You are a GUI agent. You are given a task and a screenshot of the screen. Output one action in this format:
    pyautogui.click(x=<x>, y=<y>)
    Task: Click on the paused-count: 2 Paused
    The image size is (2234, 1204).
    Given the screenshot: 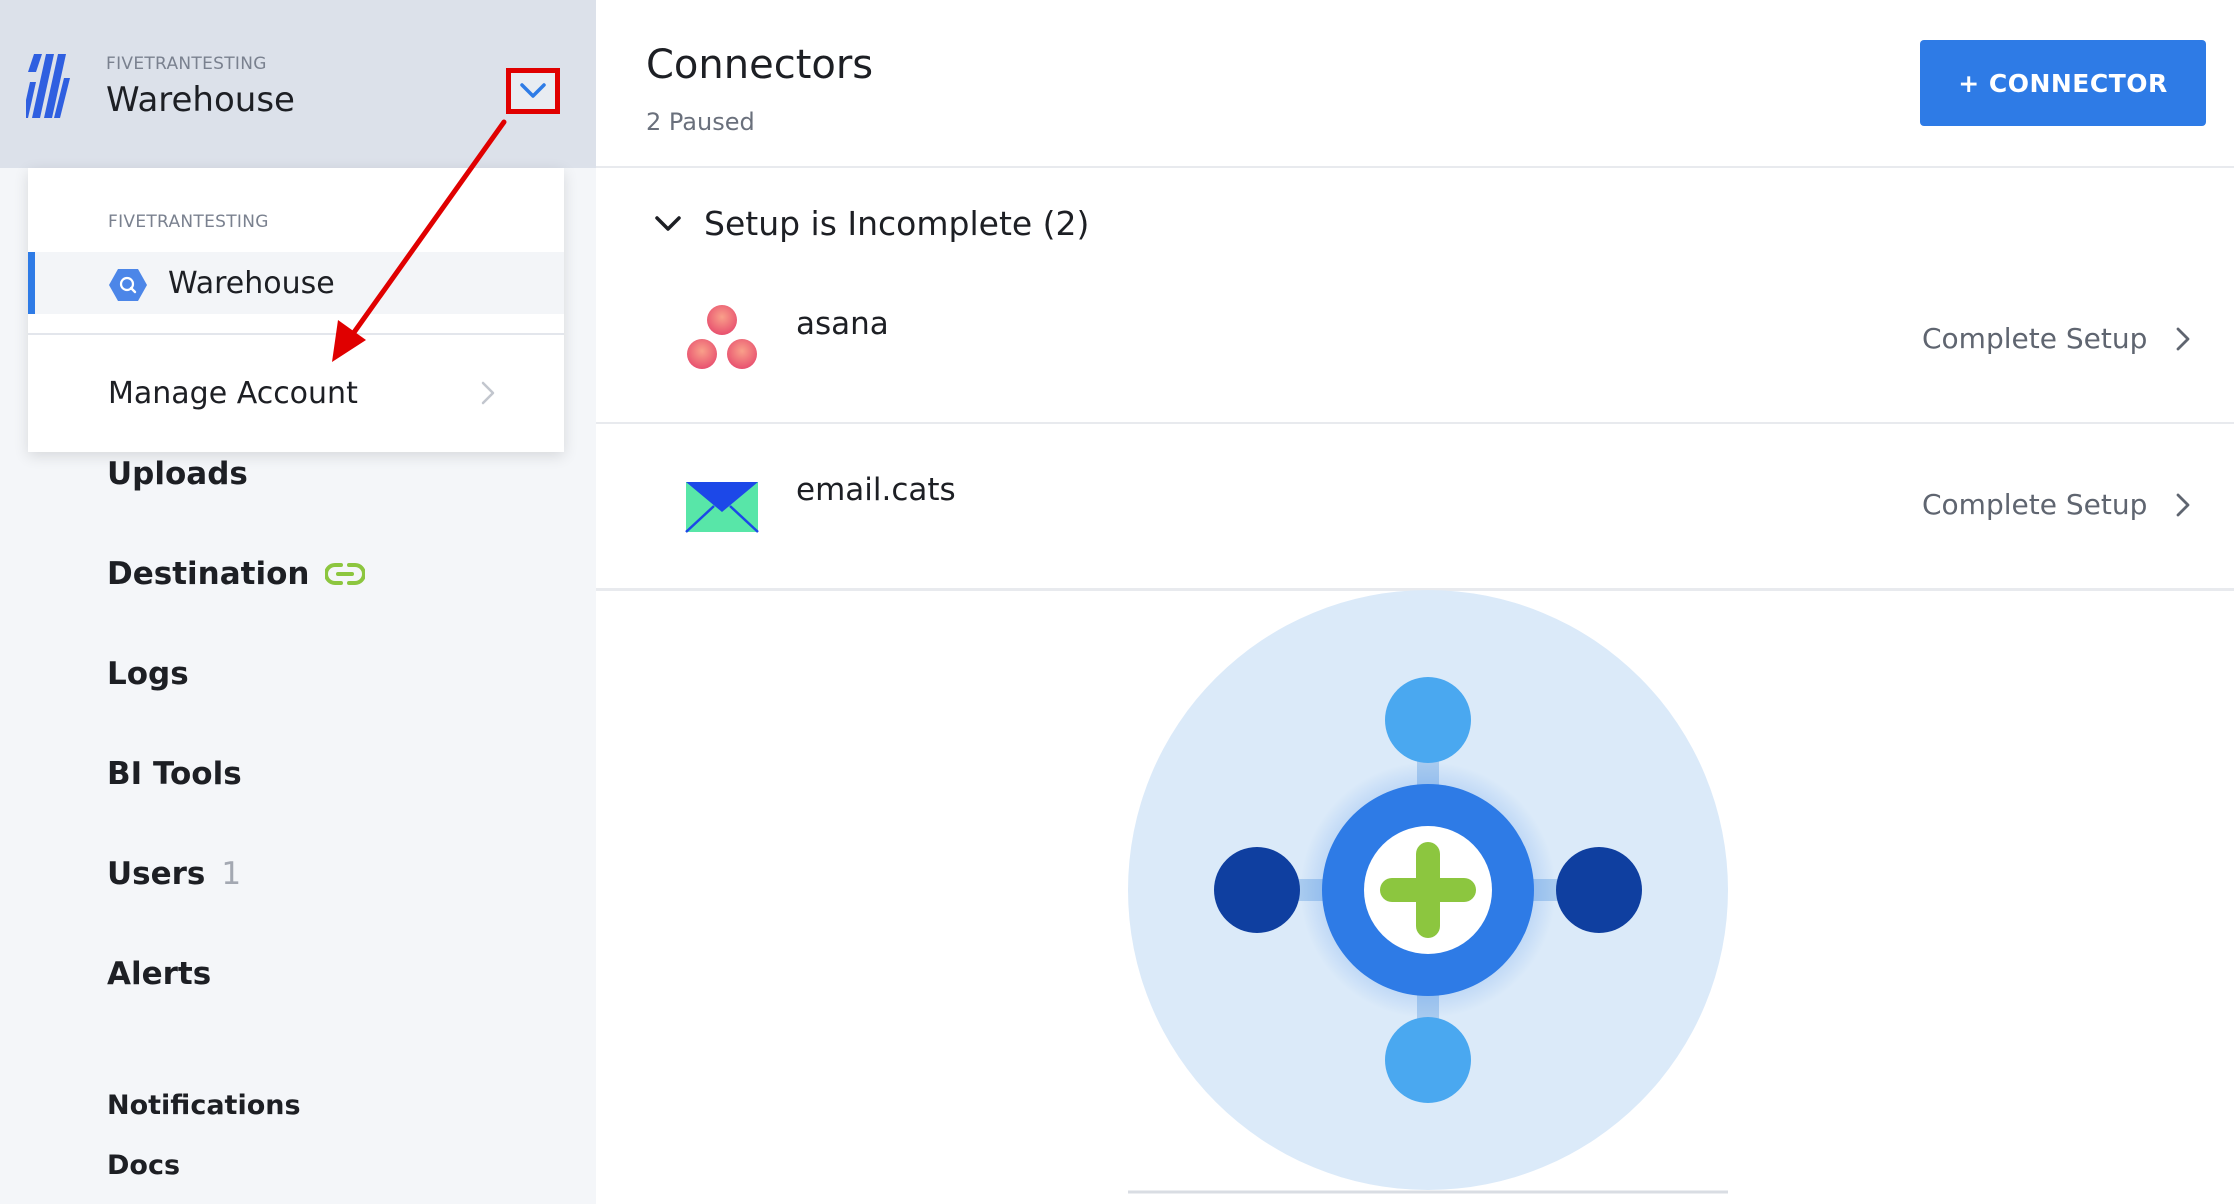 What is the action you would take?
    pyautogui.click(x=700, y=122)
    